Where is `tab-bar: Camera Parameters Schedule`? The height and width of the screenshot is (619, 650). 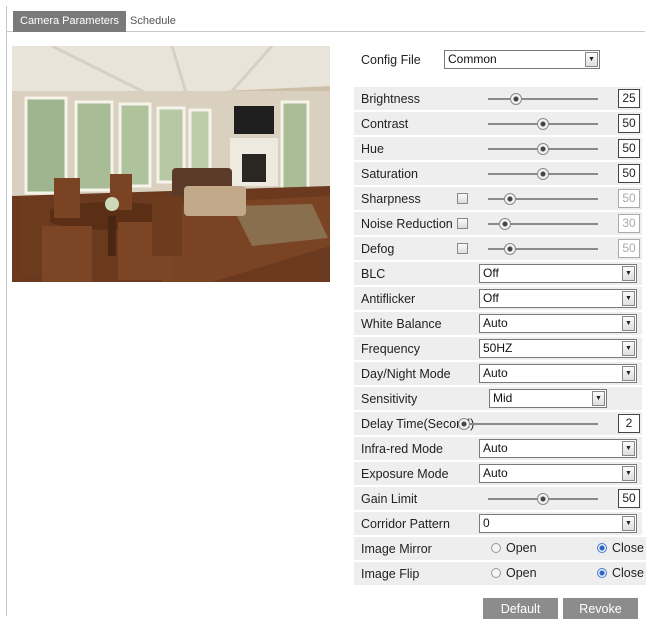 tab-bar: Camera Parameters Schedule is located at coordinates (326, 20).